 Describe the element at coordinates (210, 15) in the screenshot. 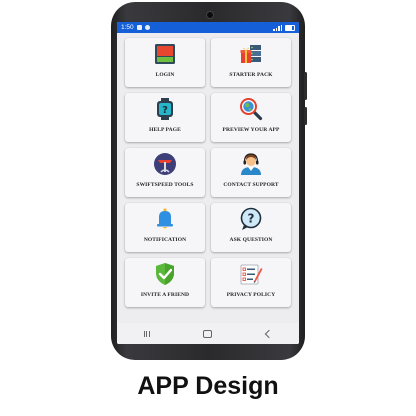

I see `front-camera` at that location.